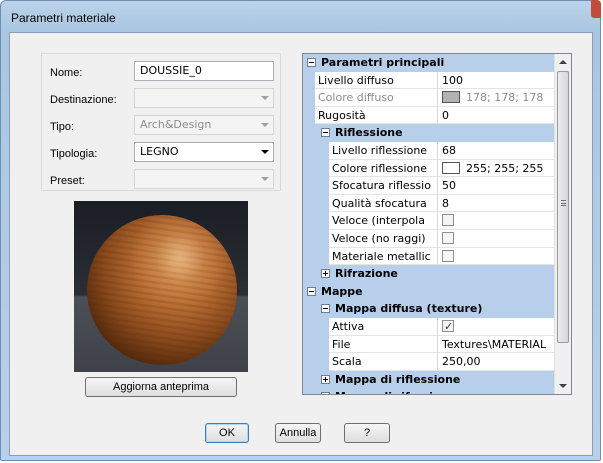 The width and height of the screenshot is (603, 463). I want to click on scroll-down-icon, so click(563, 386).